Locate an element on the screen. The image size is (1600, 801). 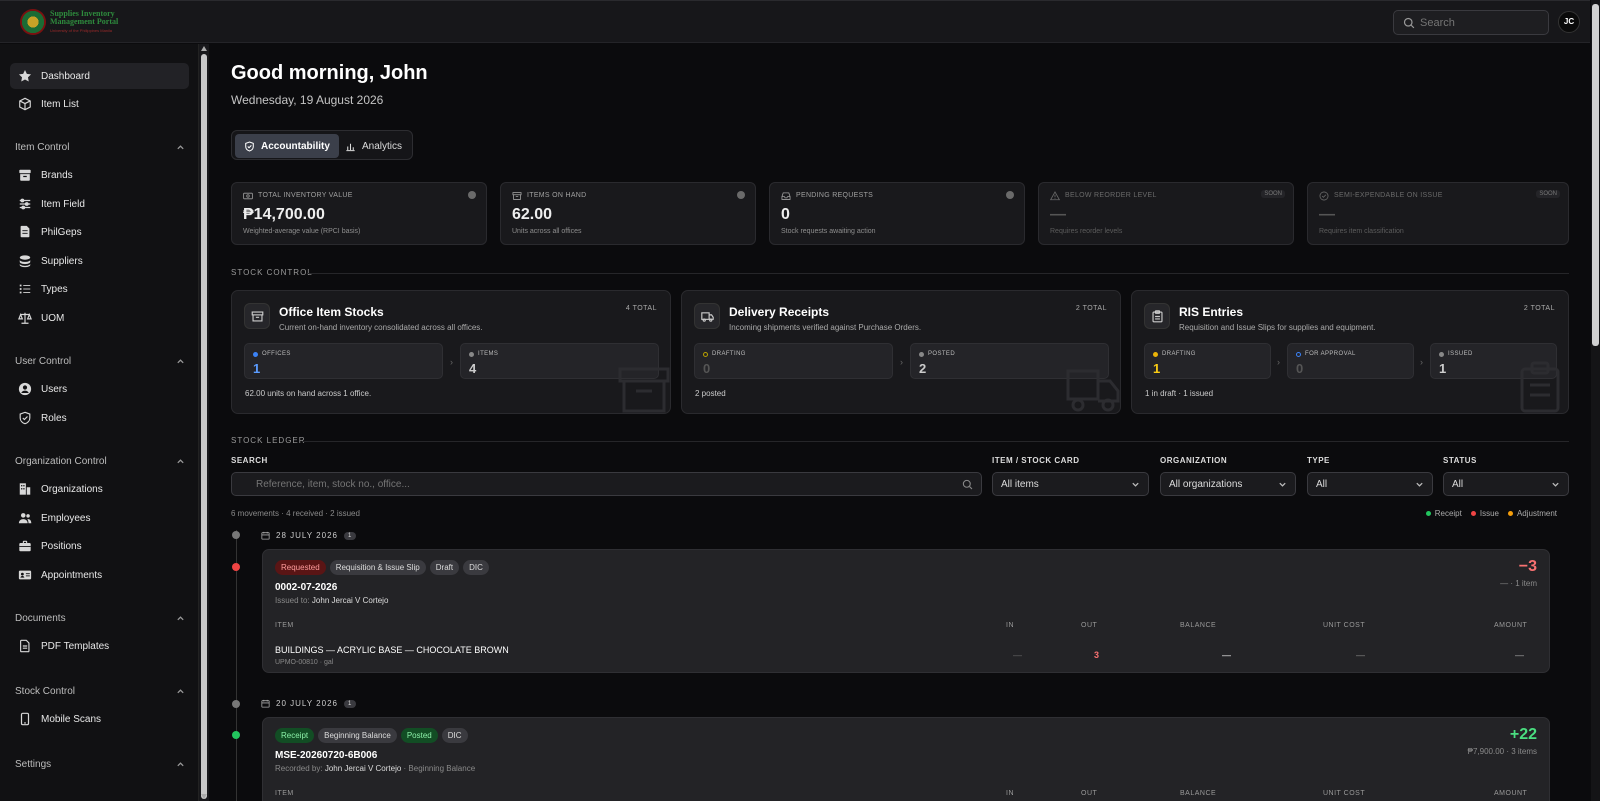
entry-reference: MSE-20260720-6B006 is located at coordinates (326, 755).